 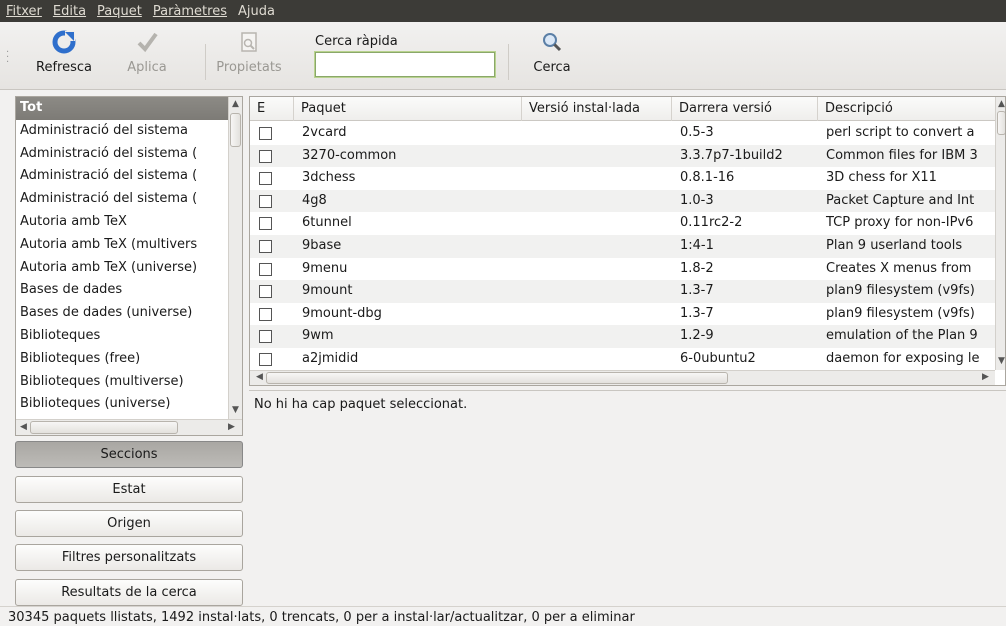 I want to click on section-item: Autoria amb TeX, so click(x=122, y=222).